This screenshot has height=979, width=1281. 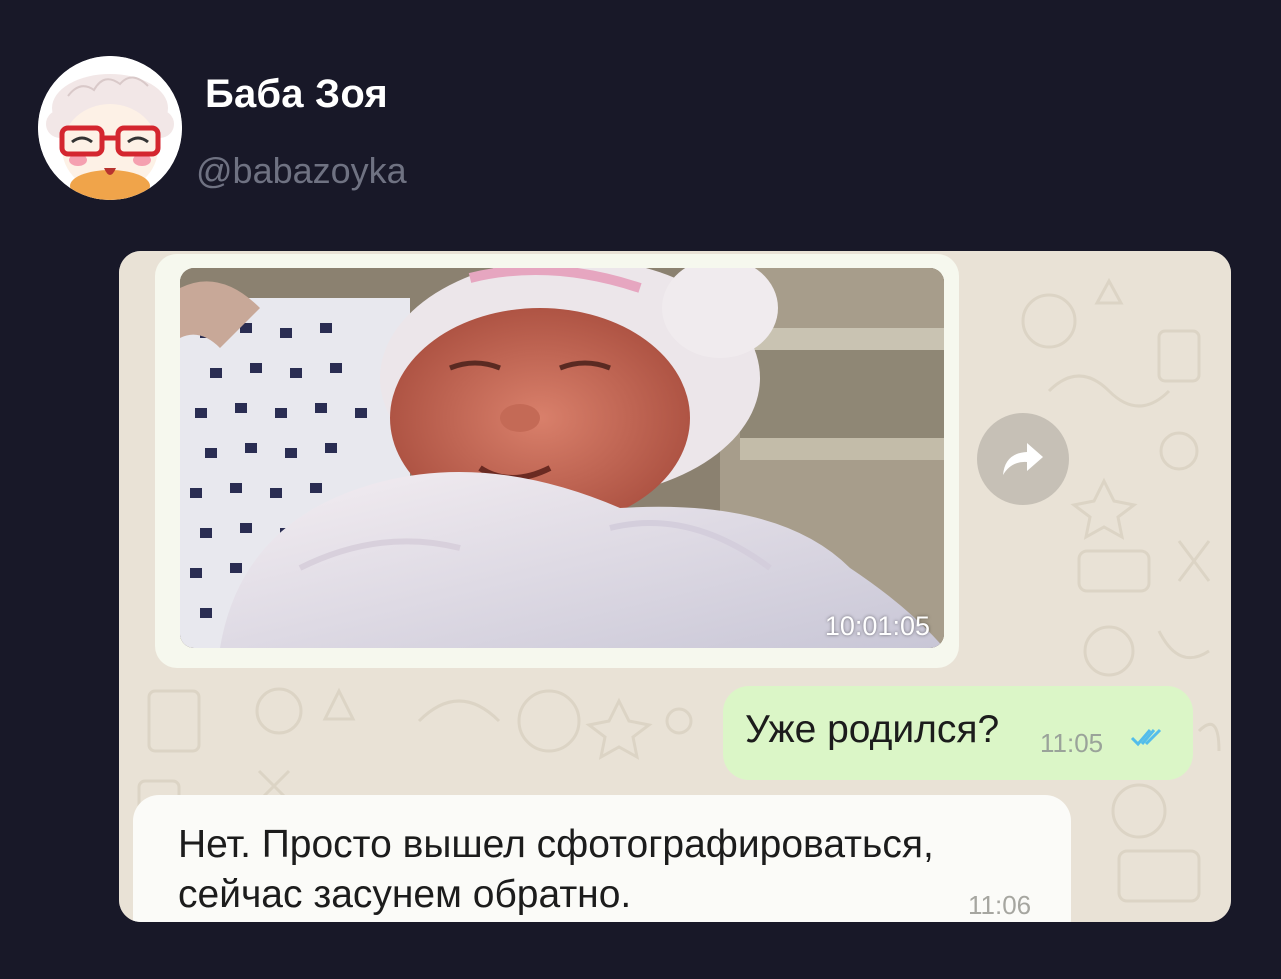 What do you see at coordinates (296, 94) in the screenshot?
I see `author-name: Баба Зоя` at bounding box center [296, 94].